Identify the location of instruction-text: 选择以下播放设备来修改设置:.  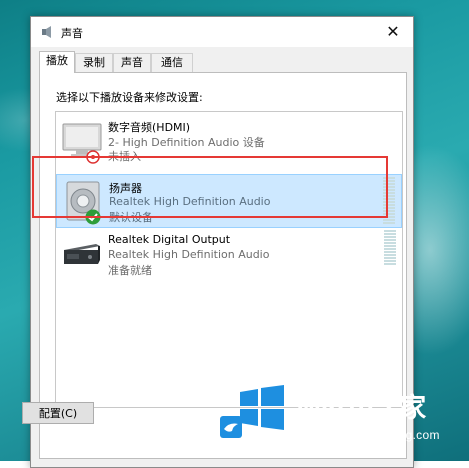
(129, 97).